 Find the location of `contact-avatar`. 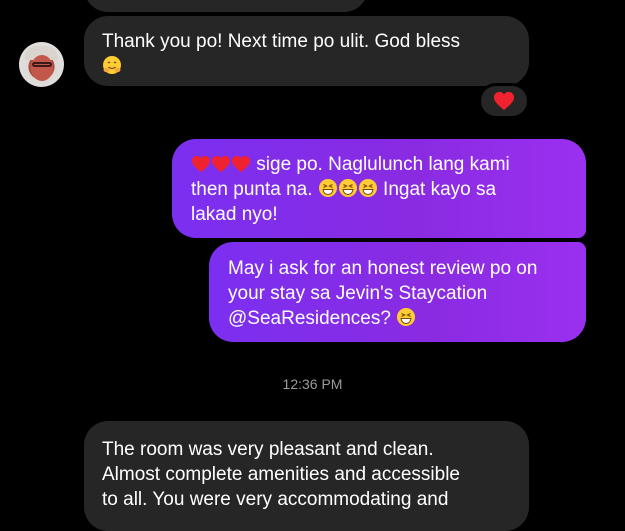

contact-avatar is located at coordinates (41, 64).